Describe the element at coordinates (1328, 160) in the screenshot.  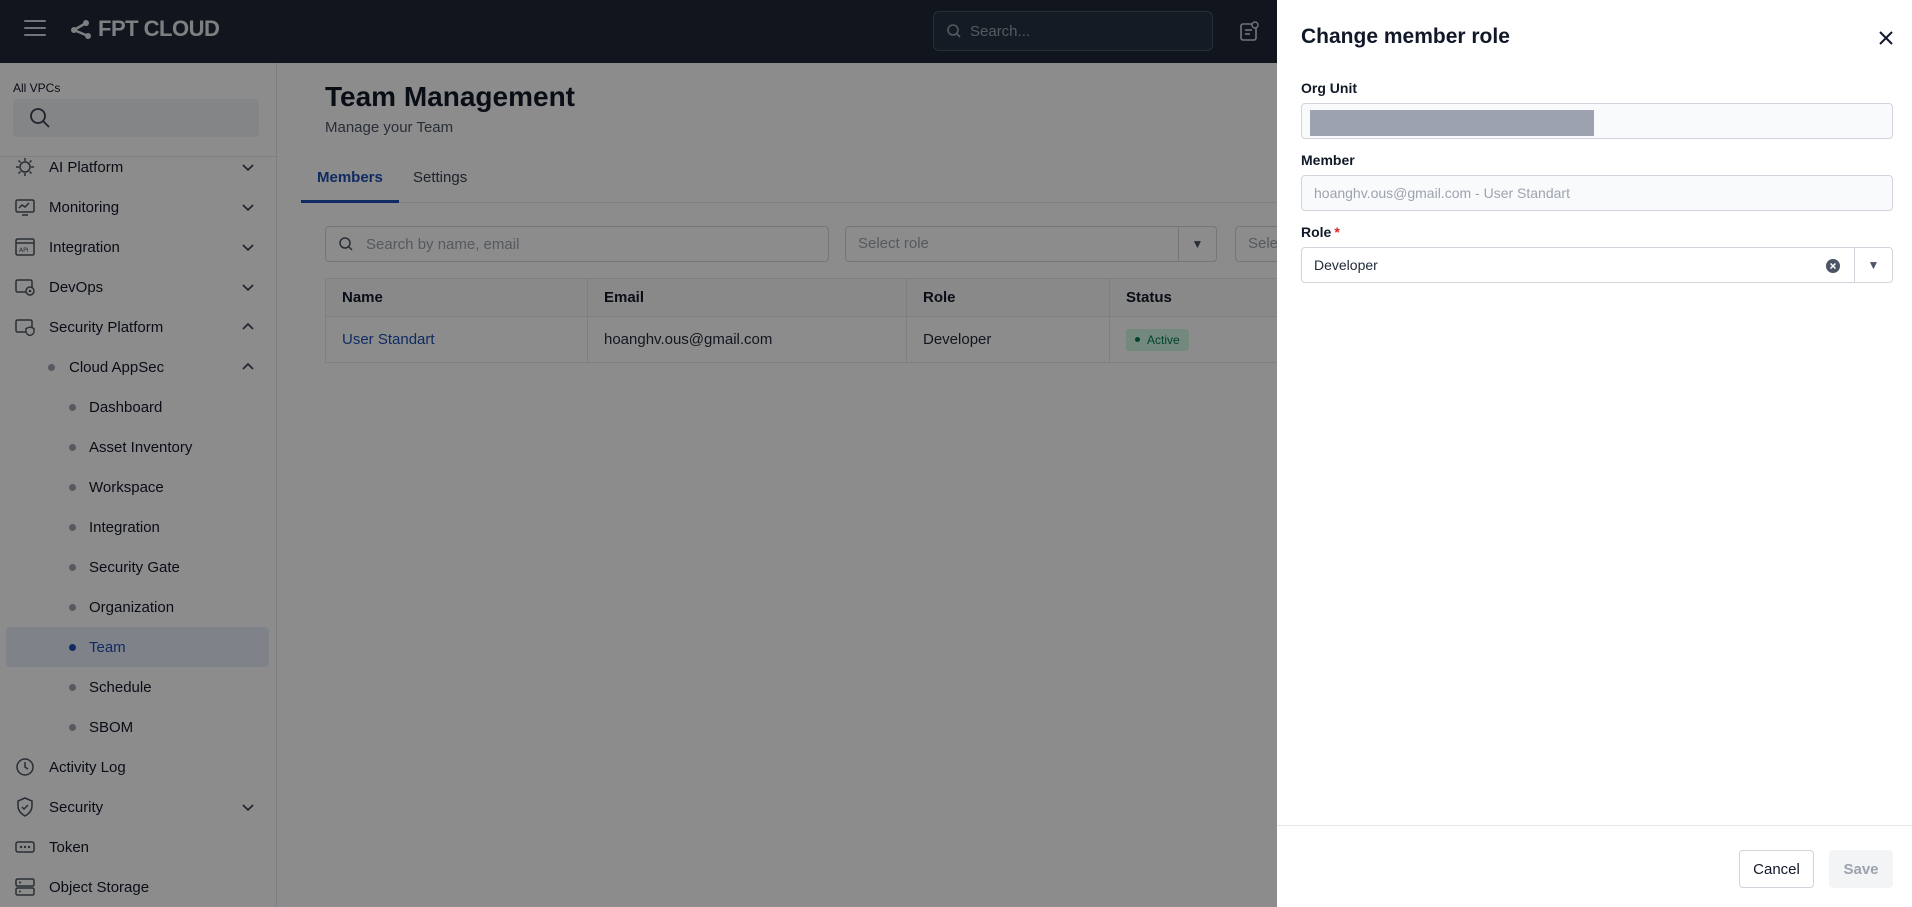
I see `member-label: Member` at that location.